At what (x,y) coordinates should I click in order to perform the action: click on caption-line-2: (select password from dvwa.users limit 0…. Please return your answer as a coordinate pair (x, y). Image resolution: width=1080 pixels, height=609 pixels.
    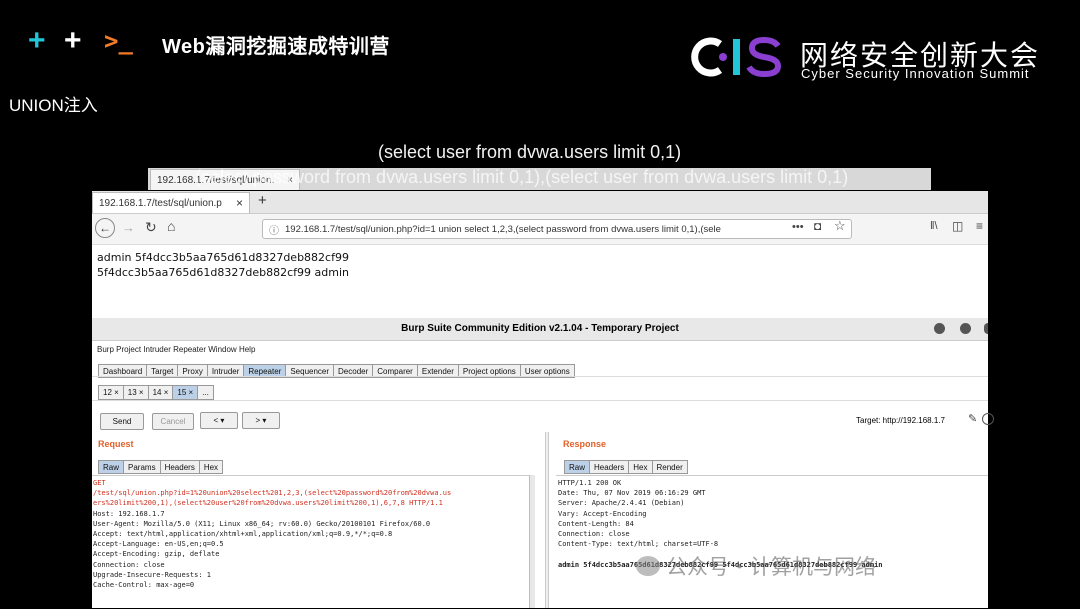
    Looking at the image, I should click on (522, 177).